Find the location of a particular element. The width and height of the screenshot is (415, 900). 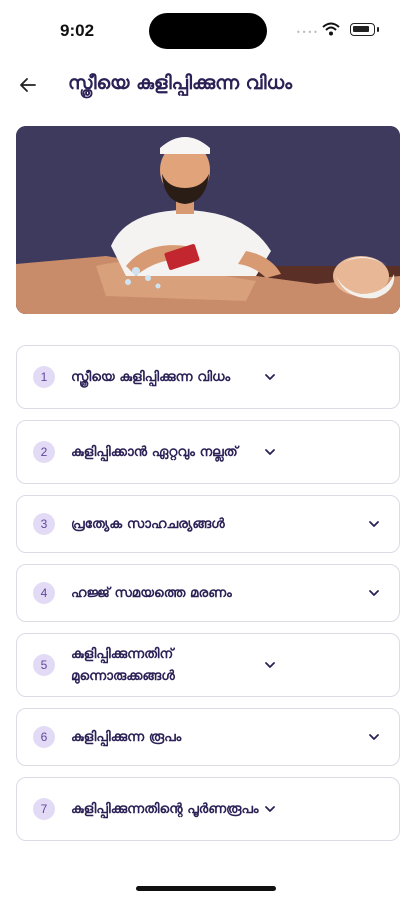

status-bar: 9:02 •••• is located at coordinates (207, 30).